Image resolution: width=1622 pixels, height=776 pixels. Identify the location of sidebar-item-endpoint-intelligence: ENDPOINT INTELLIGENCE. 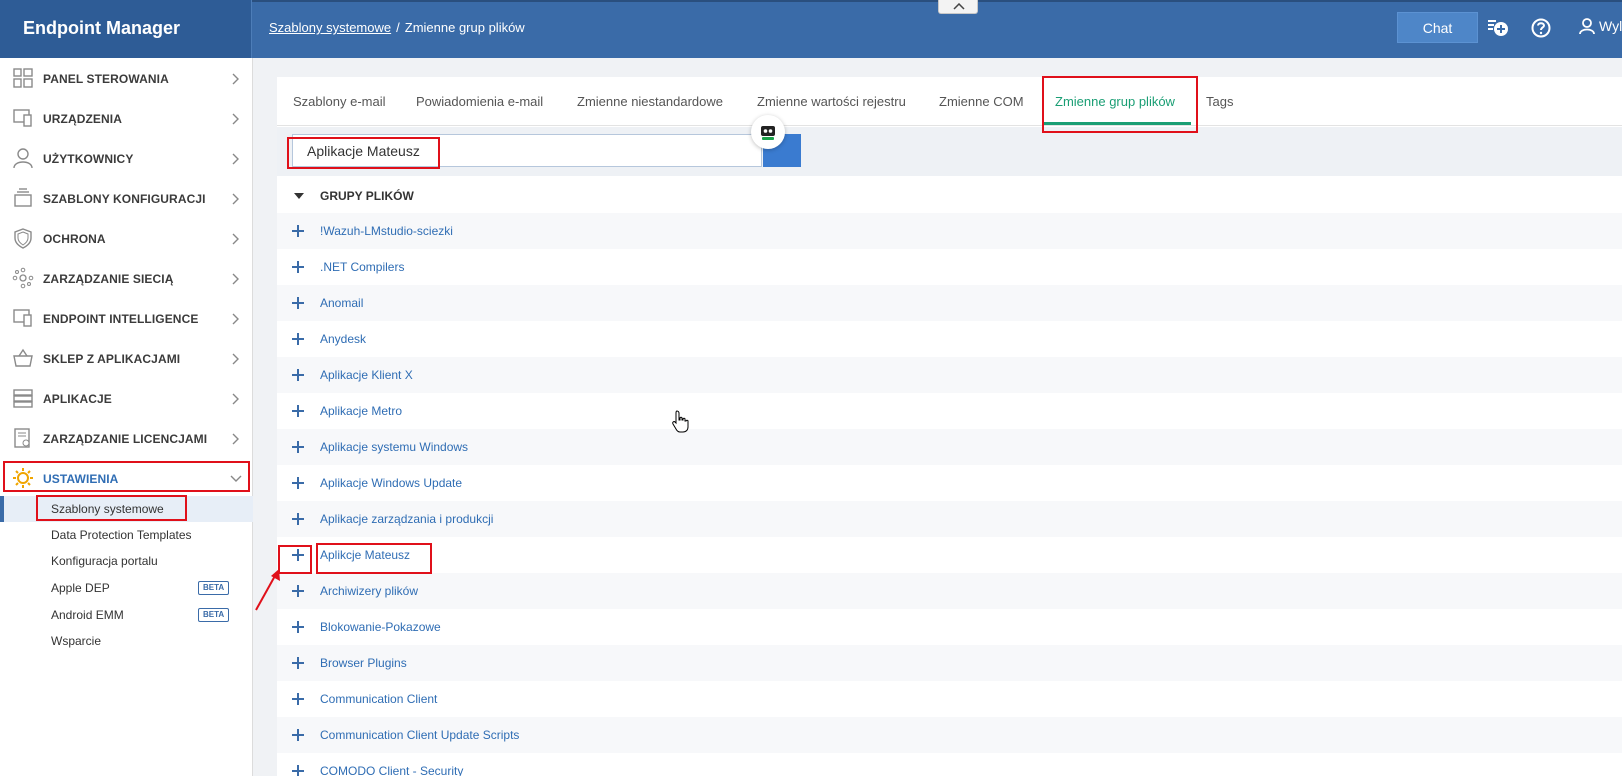
(126, 319).